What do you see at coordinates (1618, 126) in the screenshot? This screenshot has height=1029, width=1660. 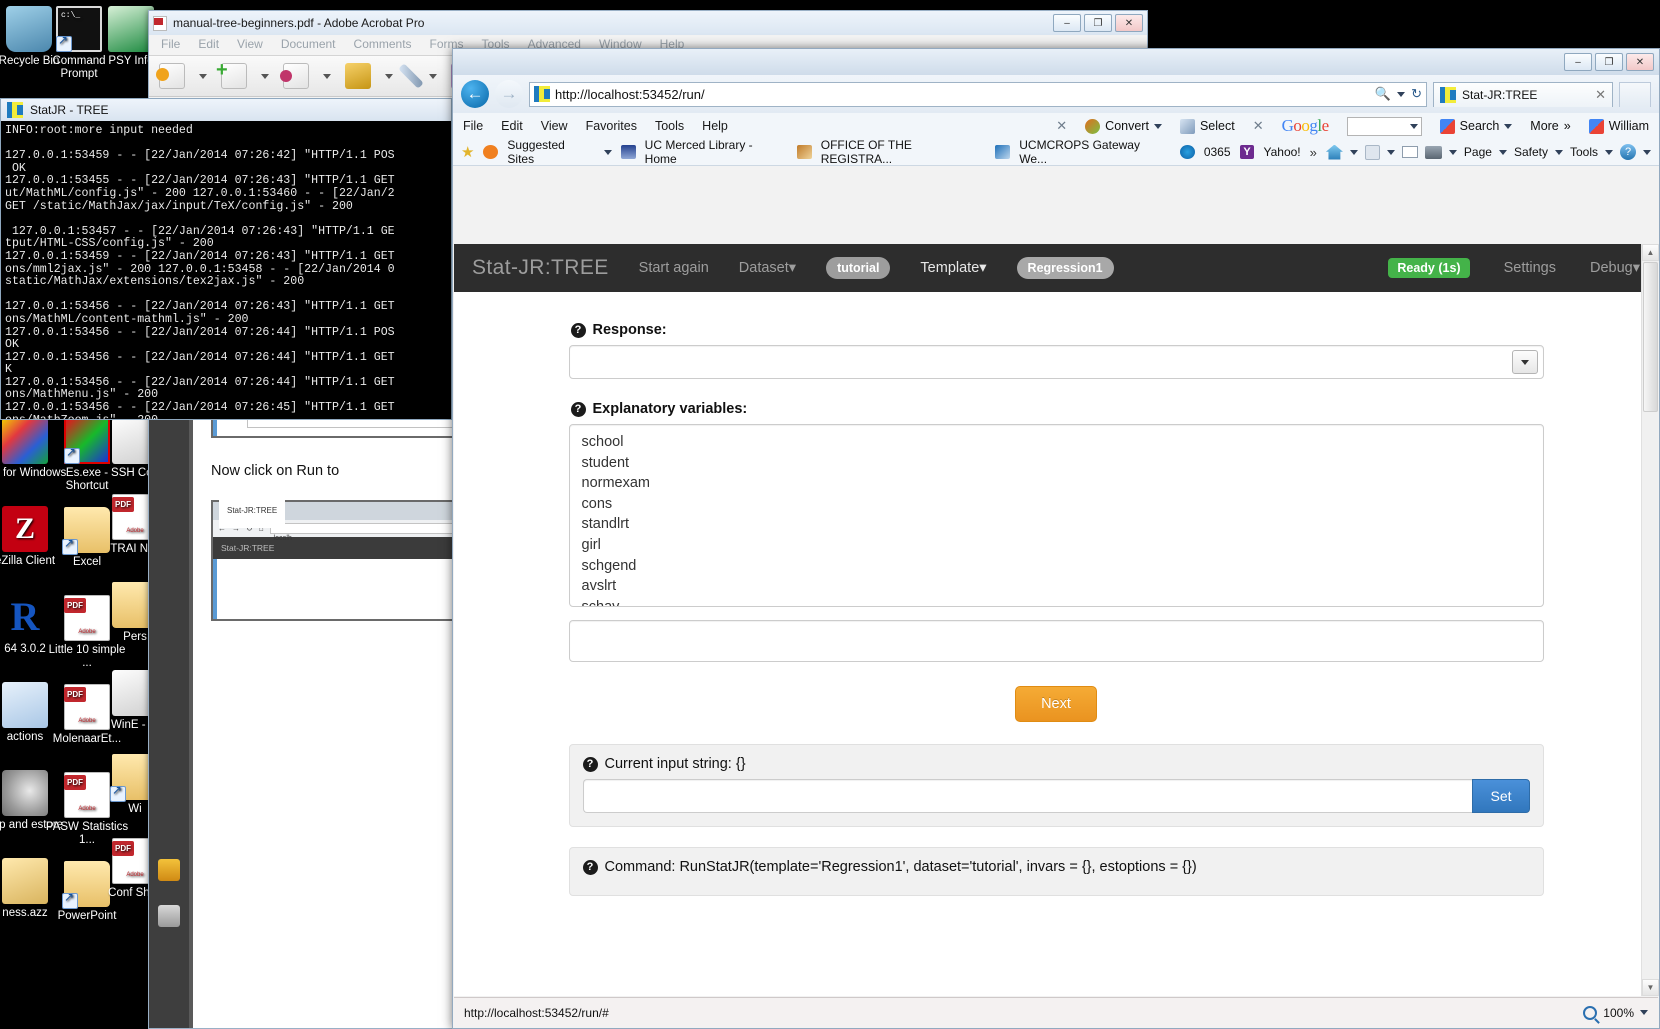 I see `user-button: William` at bounding box center [1618, 126].